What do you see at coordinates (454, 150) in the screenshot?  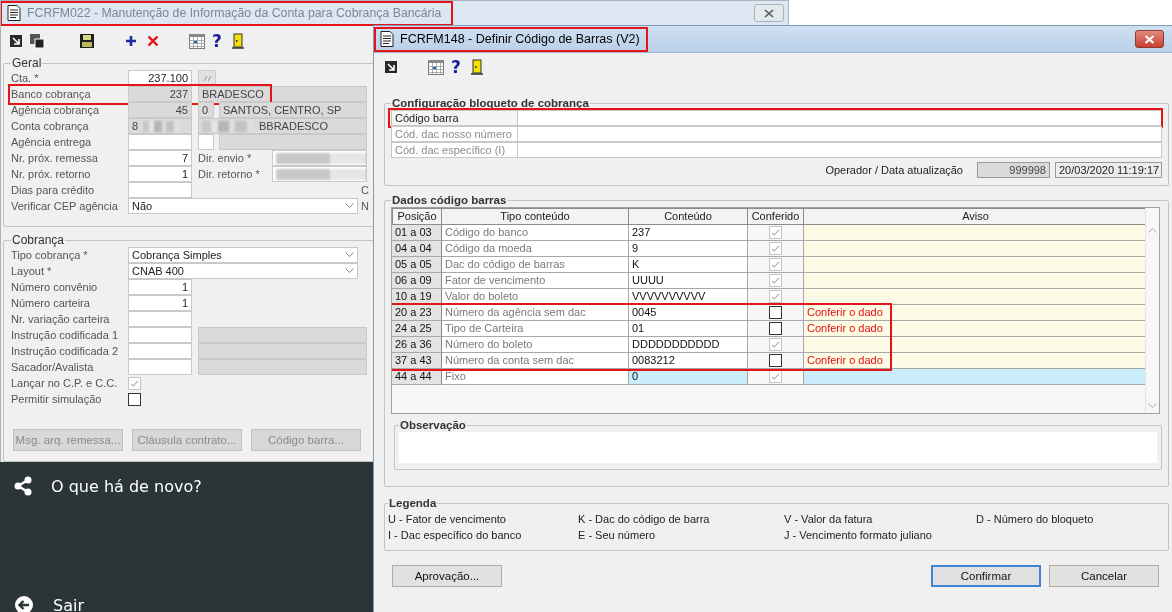 I see `field-label: Cód. dac específico (I)` at bounding box center [454, 150].